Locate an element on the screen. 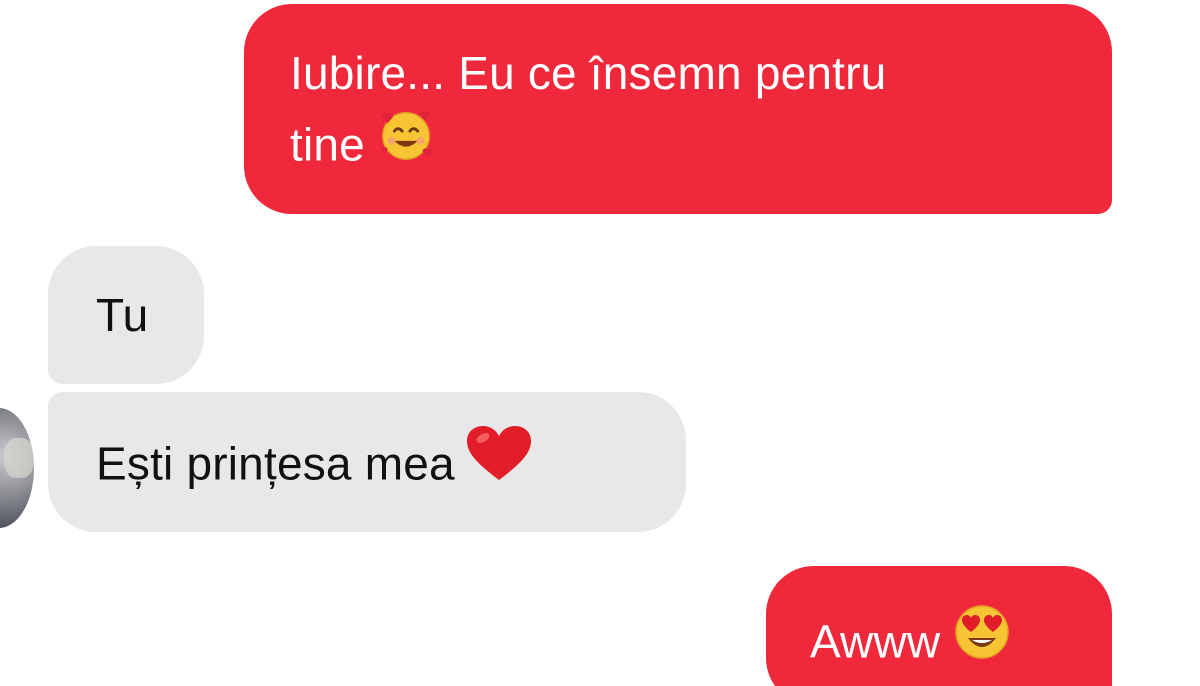 The image size is (1200, 686). message-text: Tu is located at coordinates (122, 315).